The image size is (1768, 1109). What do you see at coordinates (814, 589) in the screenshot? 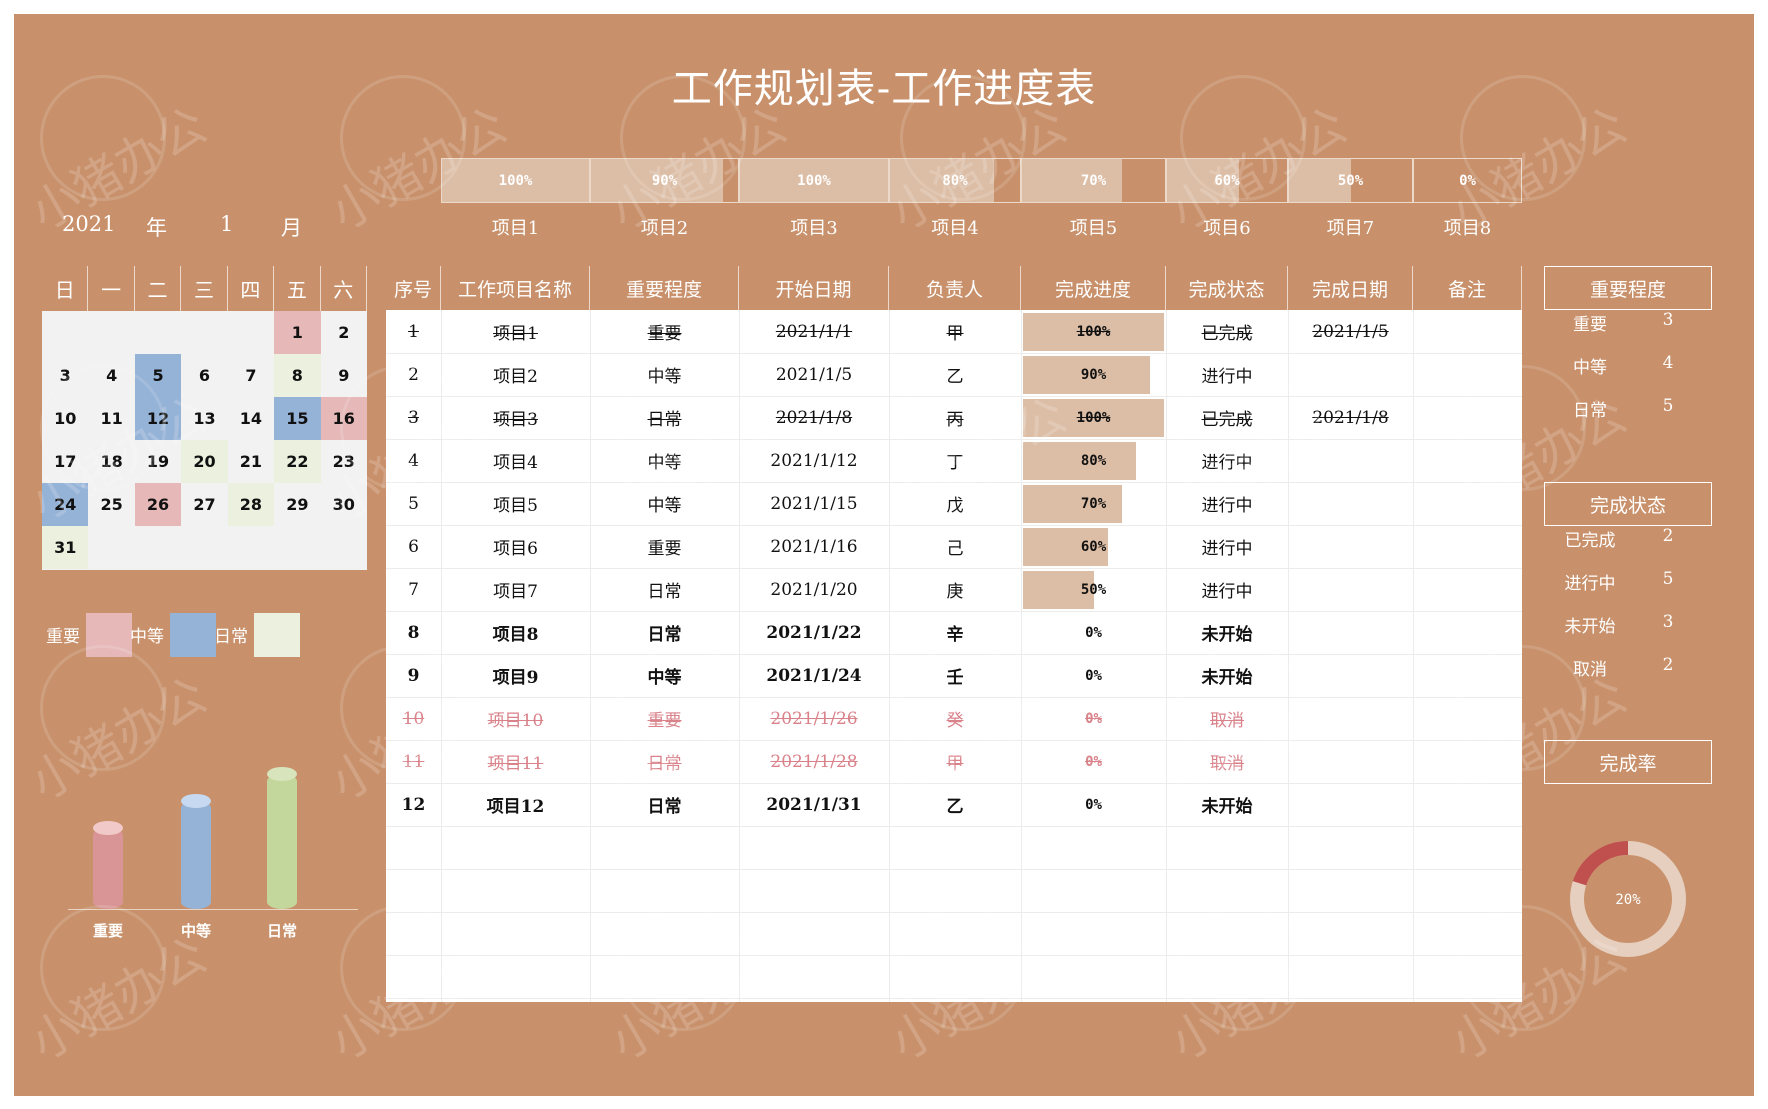
I see `table-cell-start: 2021/1/20` at bounding box center [814, 589].